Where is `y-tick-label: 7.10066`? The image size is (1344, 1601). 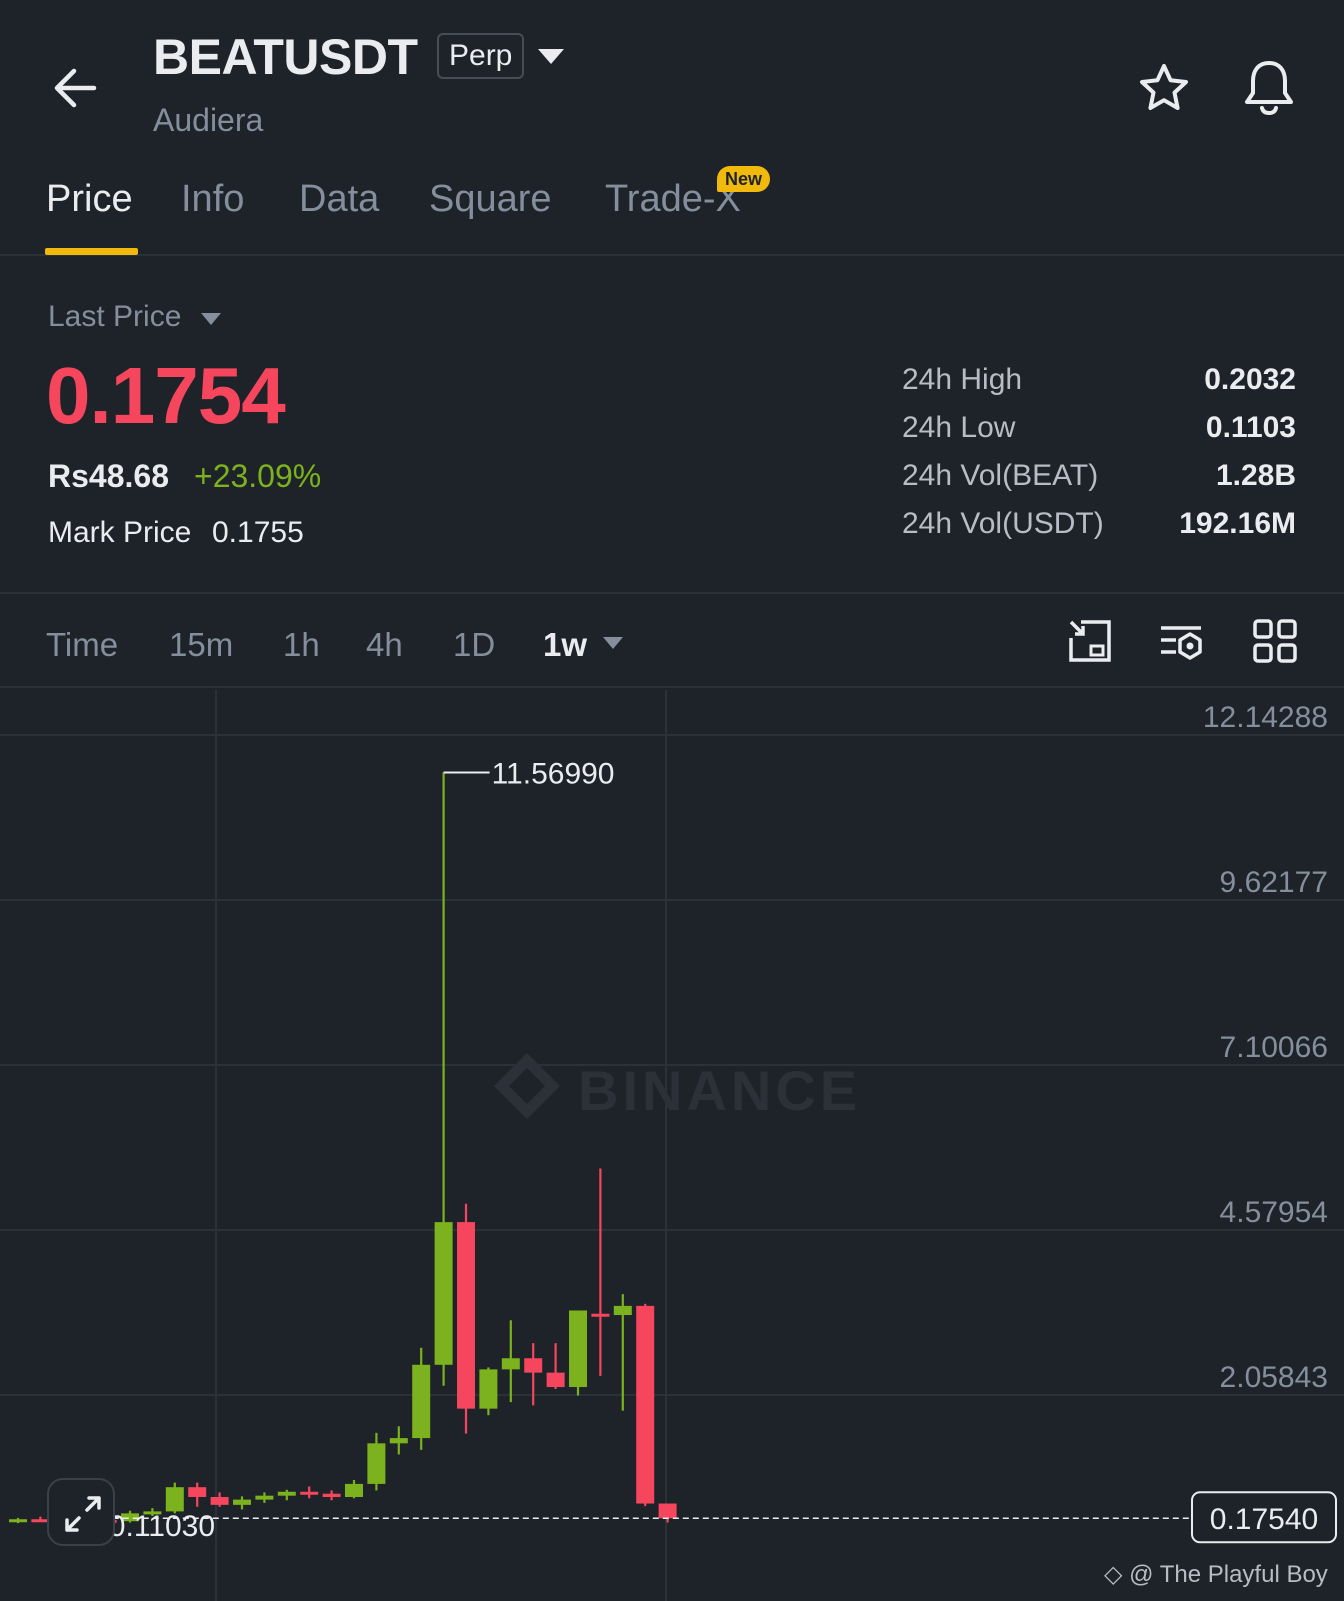 y-tick-label: 7.10066 is located at coordinates (1274, 1047).